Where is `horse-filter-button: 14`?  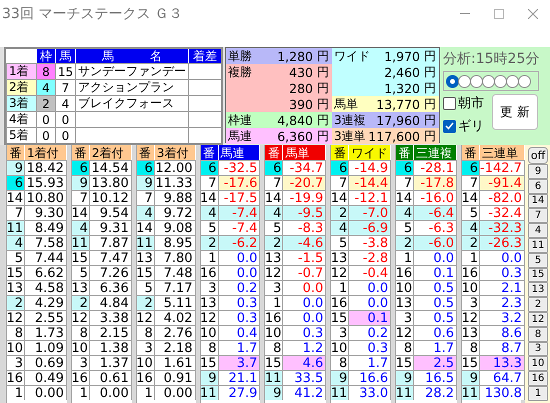 horse-filter-button: 14 is located at coordinates (538, 201).